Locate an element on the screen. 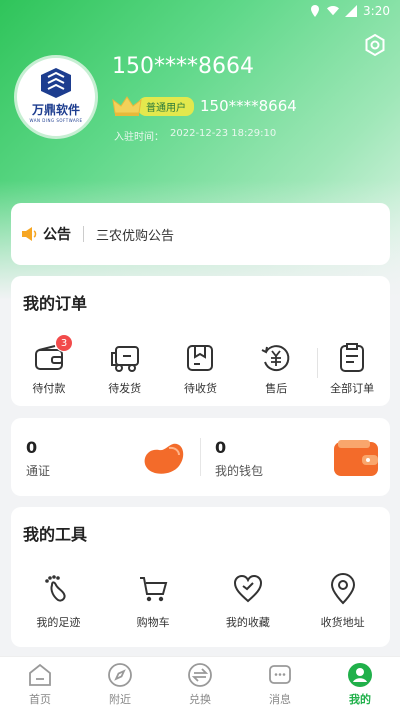 Image resolution: width=400 pixels, height=710 pixels. tool-label: 我的足迹 is located at coordinates (58, 622).